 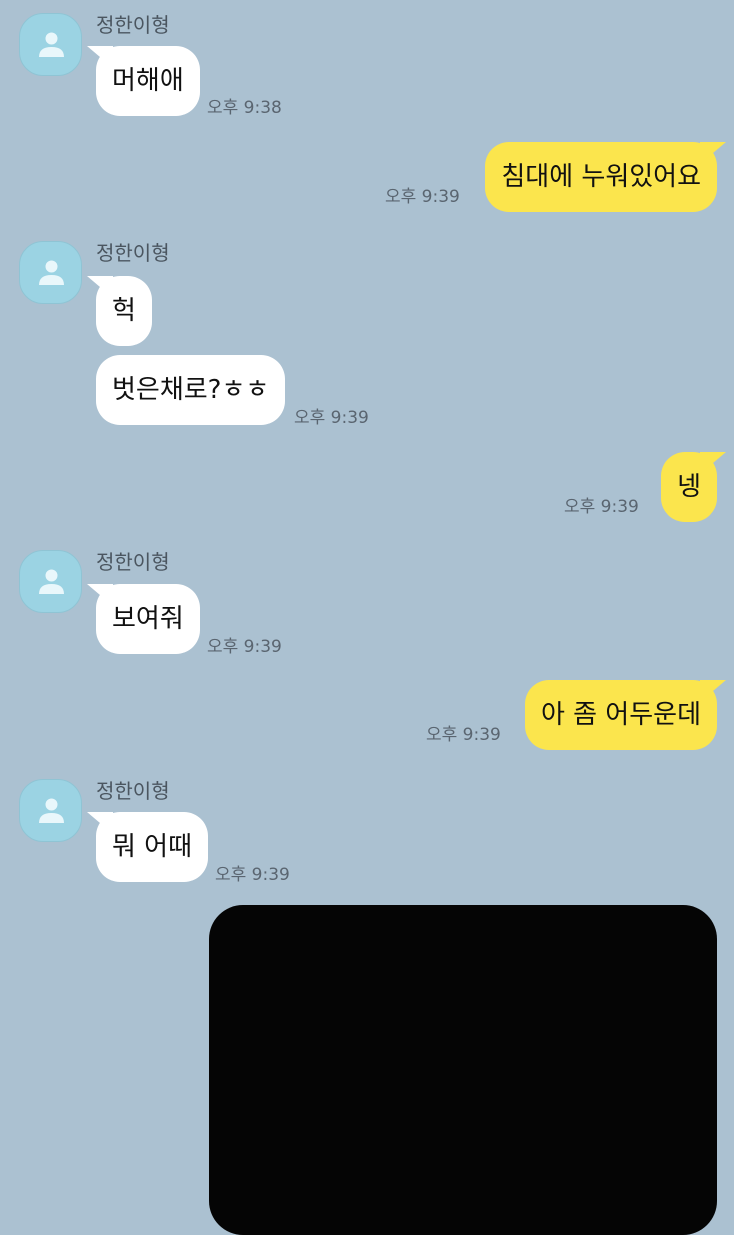 I want to click on sent-message-bubble: 침대에 누워있어요, so click(x=601, y=177).